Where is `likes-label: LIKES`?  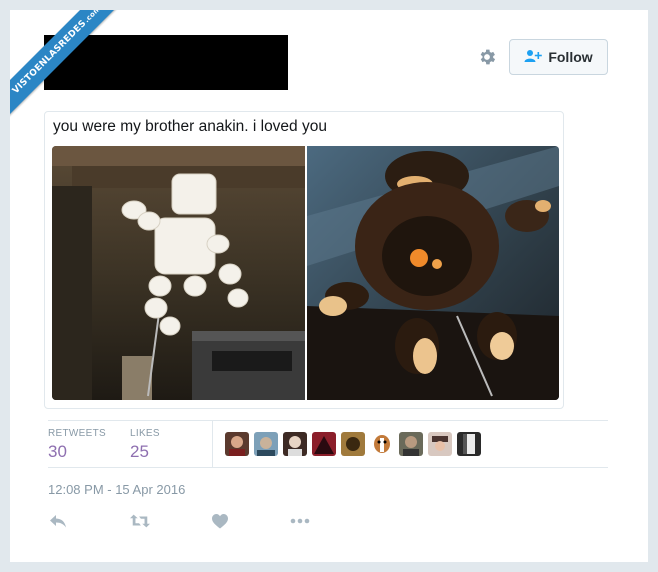
likes-label: LIKES is located at coordinates (145, 433).